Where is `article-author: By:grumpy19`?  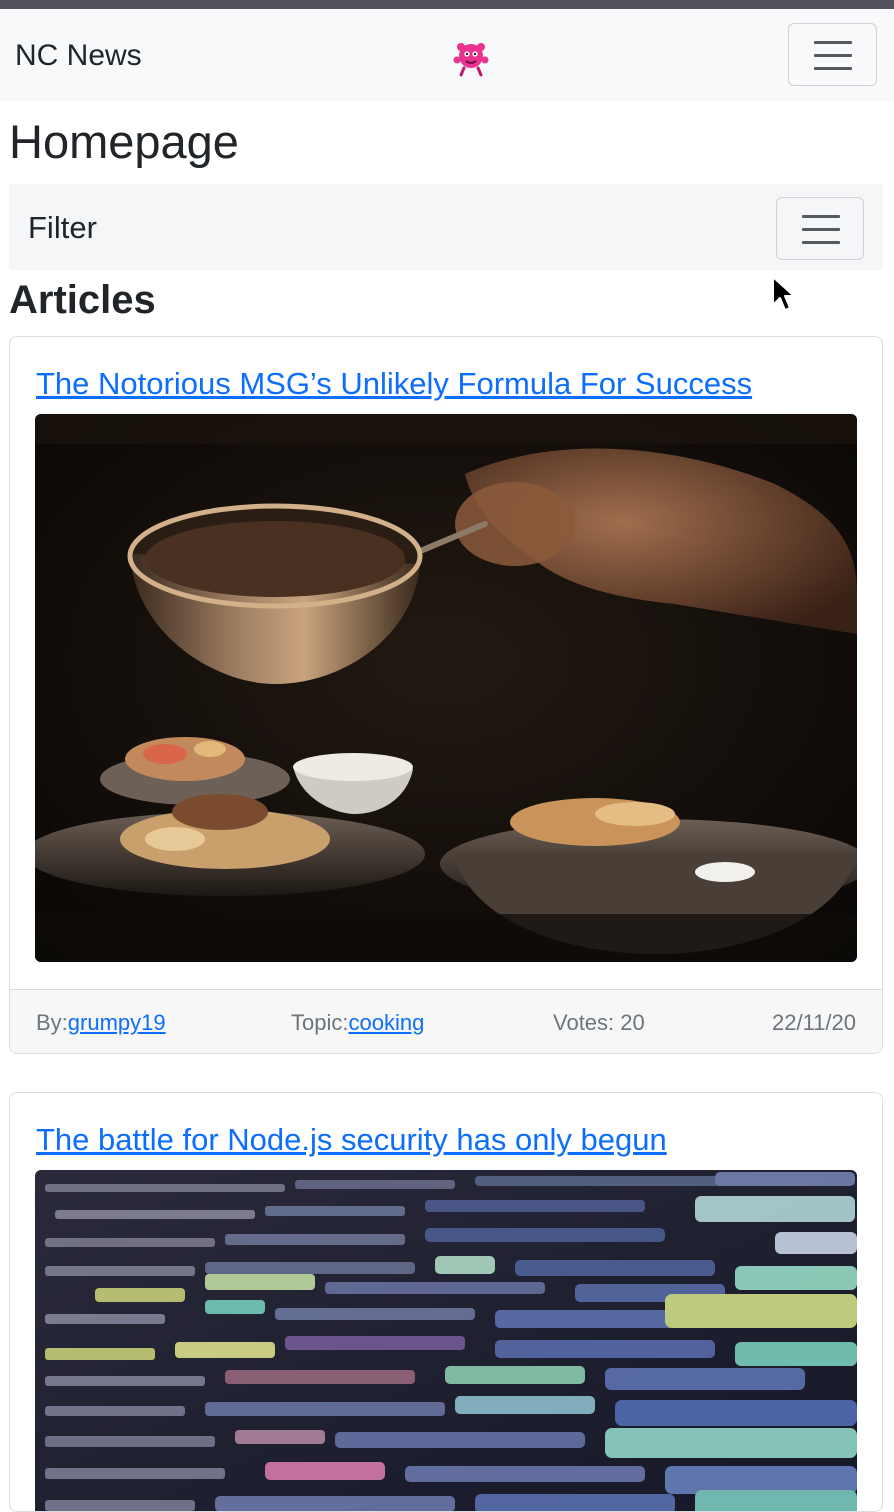 article-author: By:grumpy19 is located at coordinates (101, 1023).